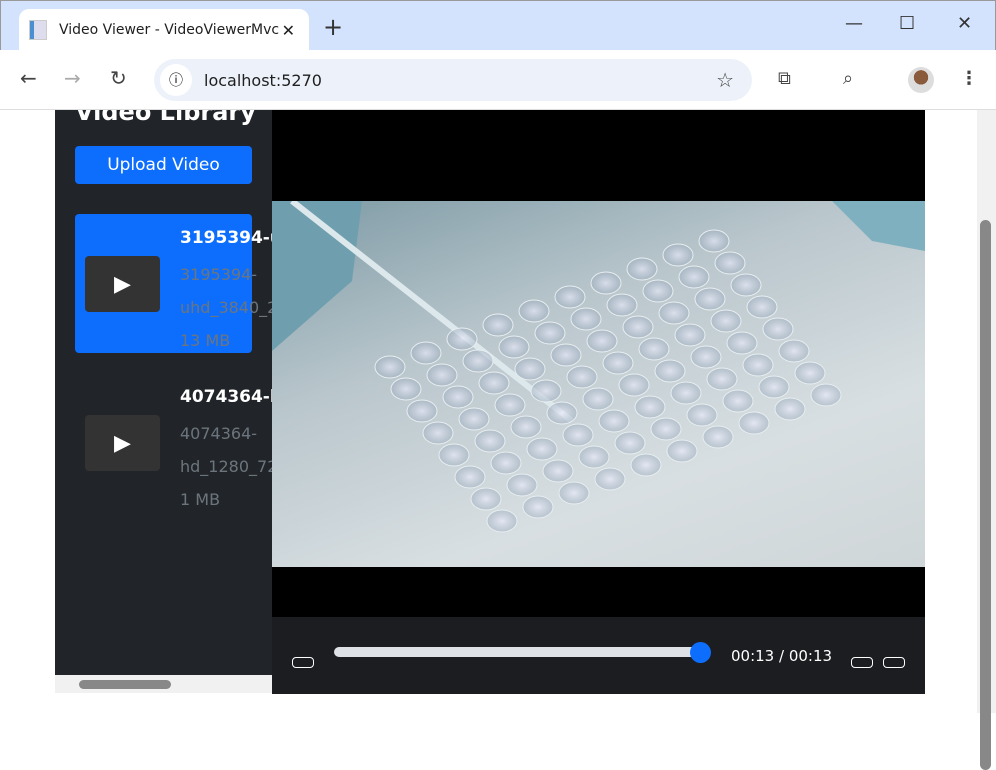  Describe the element at coordinates (263, 80) in the screenshot. I see `url-text: localhost:5270` at that location.